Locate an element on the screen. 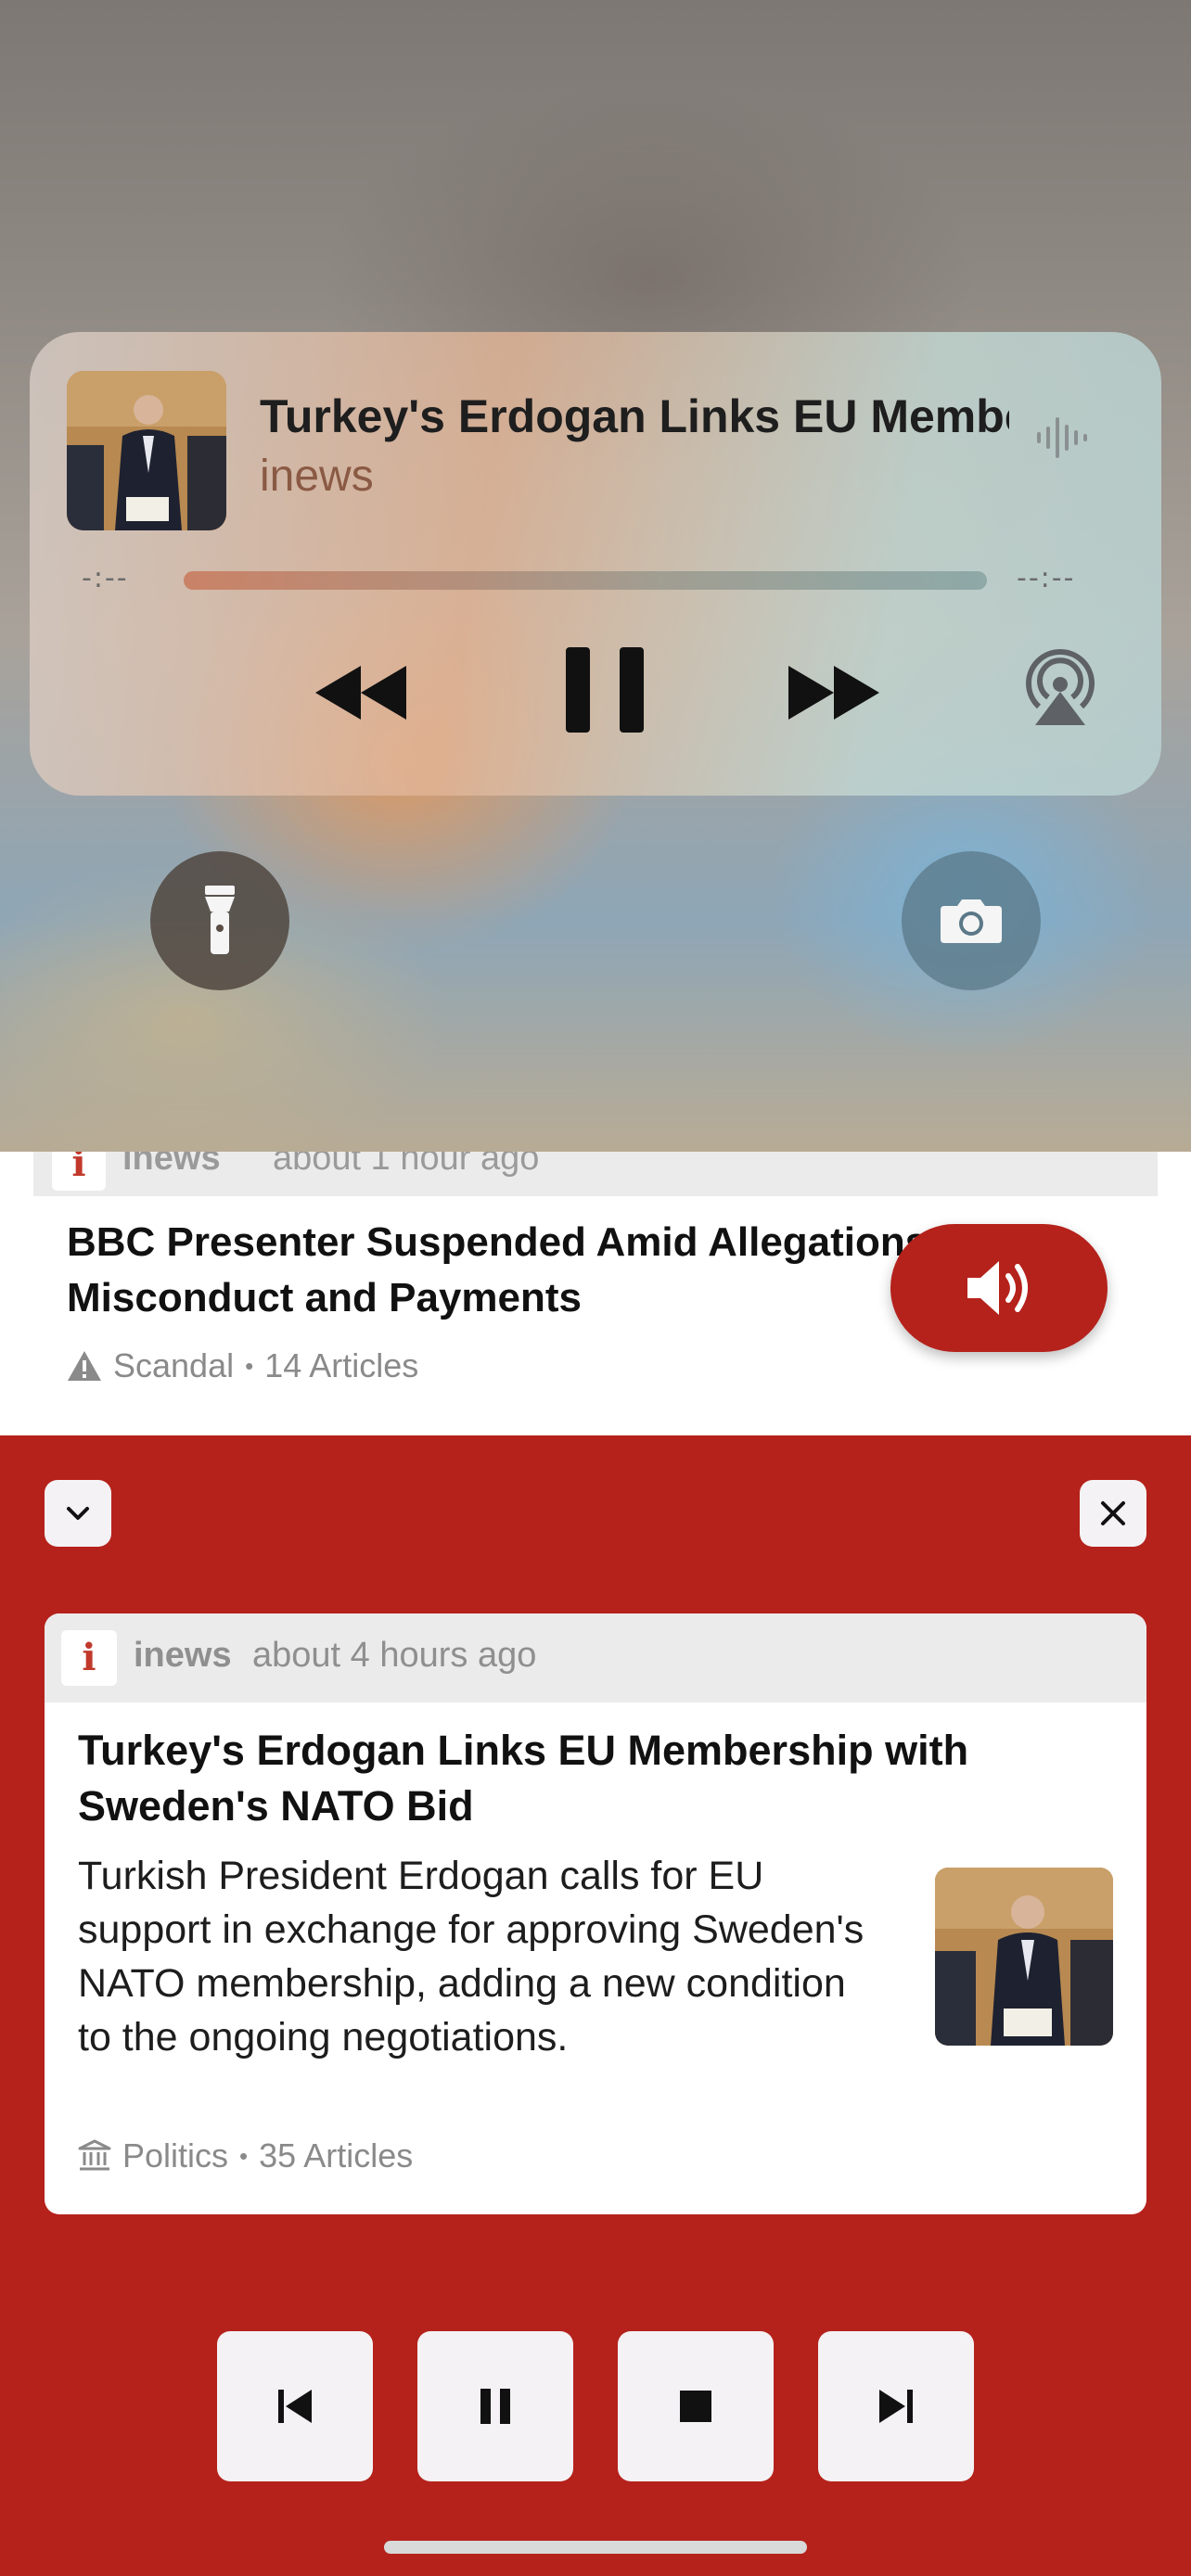 The image size is (1191, 2576). feed-item-articles: 14 Articles is located at coordinates (341, 1365).